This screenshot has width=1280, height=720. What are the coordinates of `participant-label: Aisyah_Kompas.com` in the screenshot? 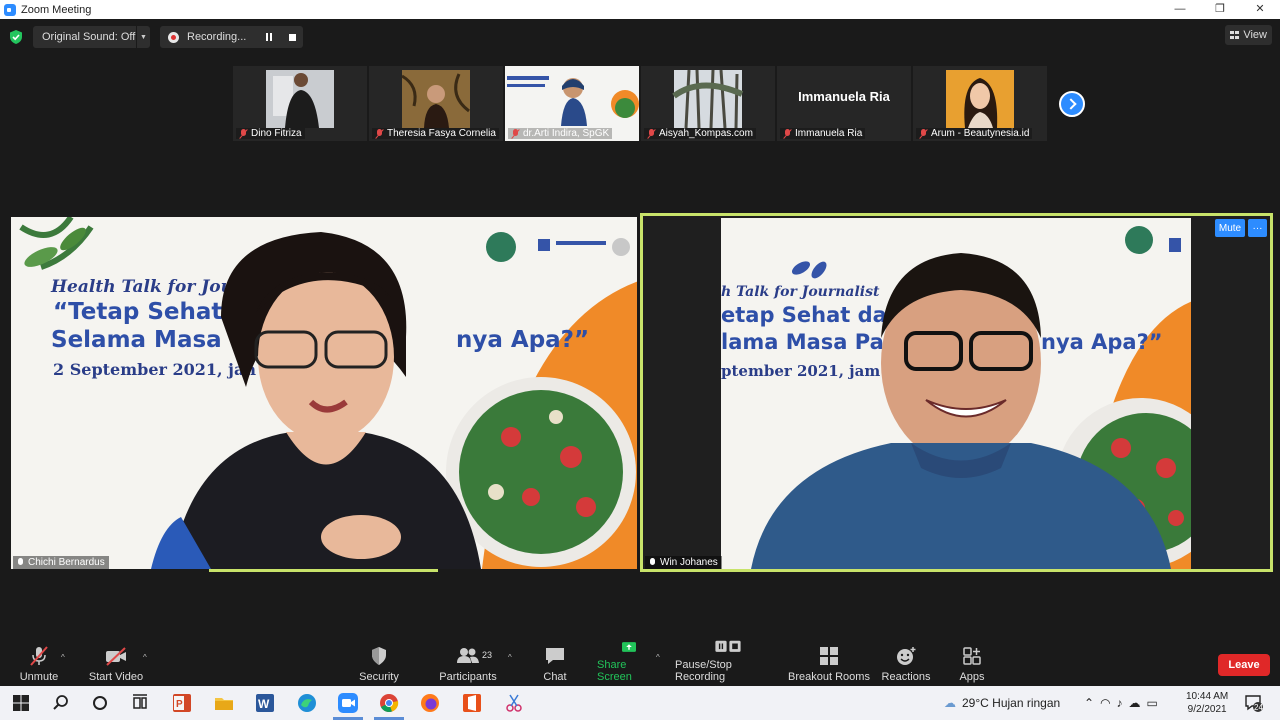 It's located at (700, 133).